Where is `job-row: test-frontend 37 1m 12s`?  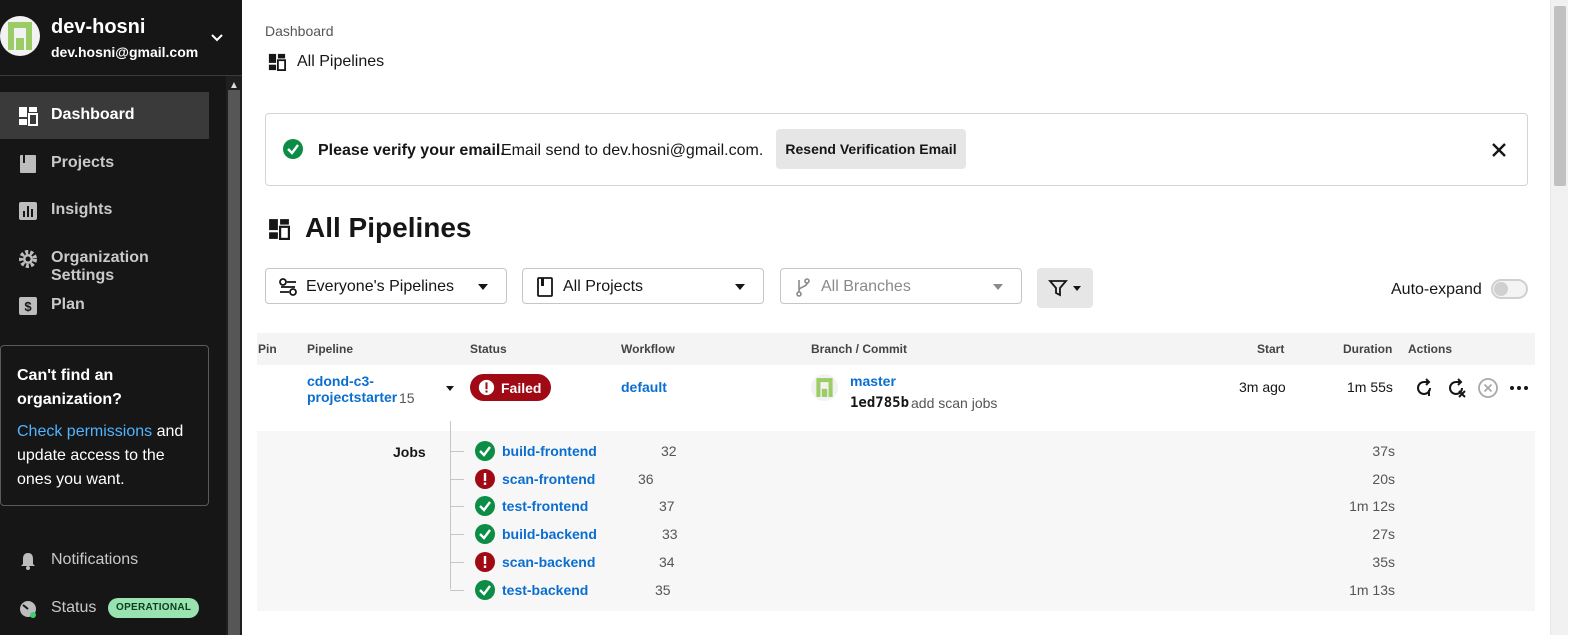 job-row: test-frontend 37 1m 12s is located at coordinates (992, 506).